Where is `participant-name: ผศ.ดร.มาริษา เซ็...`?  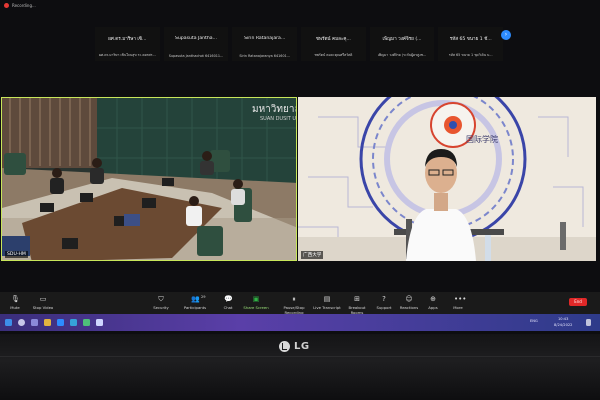
participant-name: ผศ.ดร.มาริษา เซ็... is located at coordinates (127, 39).